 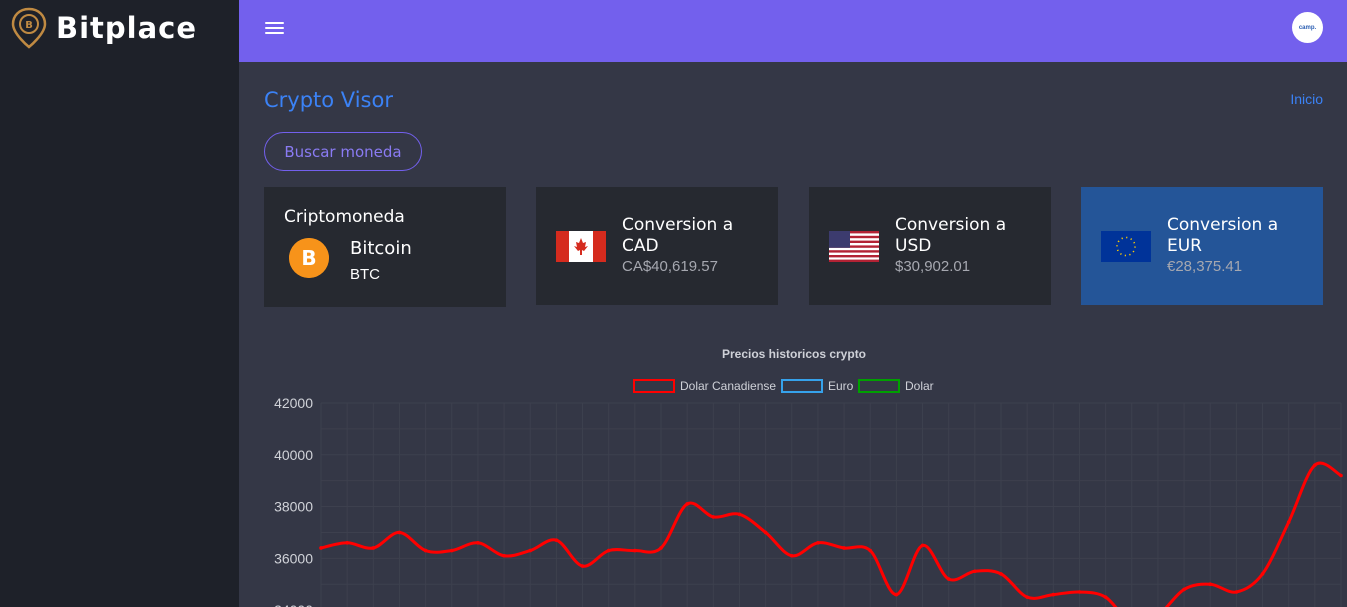 What do you see at coordinates (793, 31) in the screenshot?
I see `topbar: camp.` at bounding box center [793, 31].